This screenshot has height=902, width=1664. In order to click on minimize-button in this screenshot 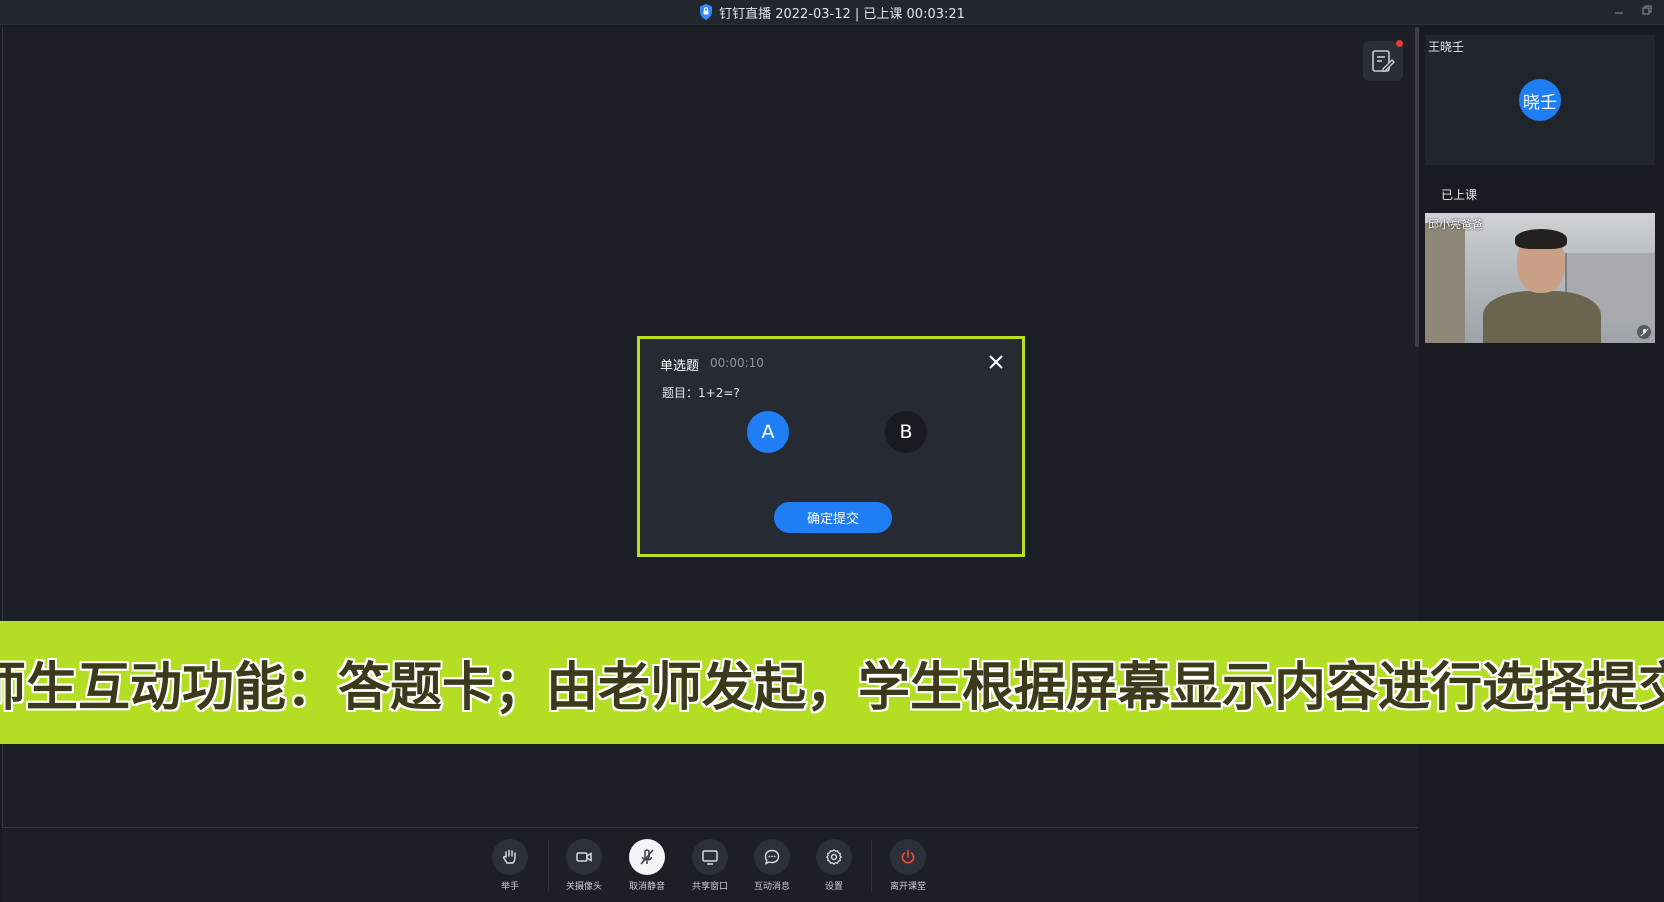, I will do `click(1619, 10)`.